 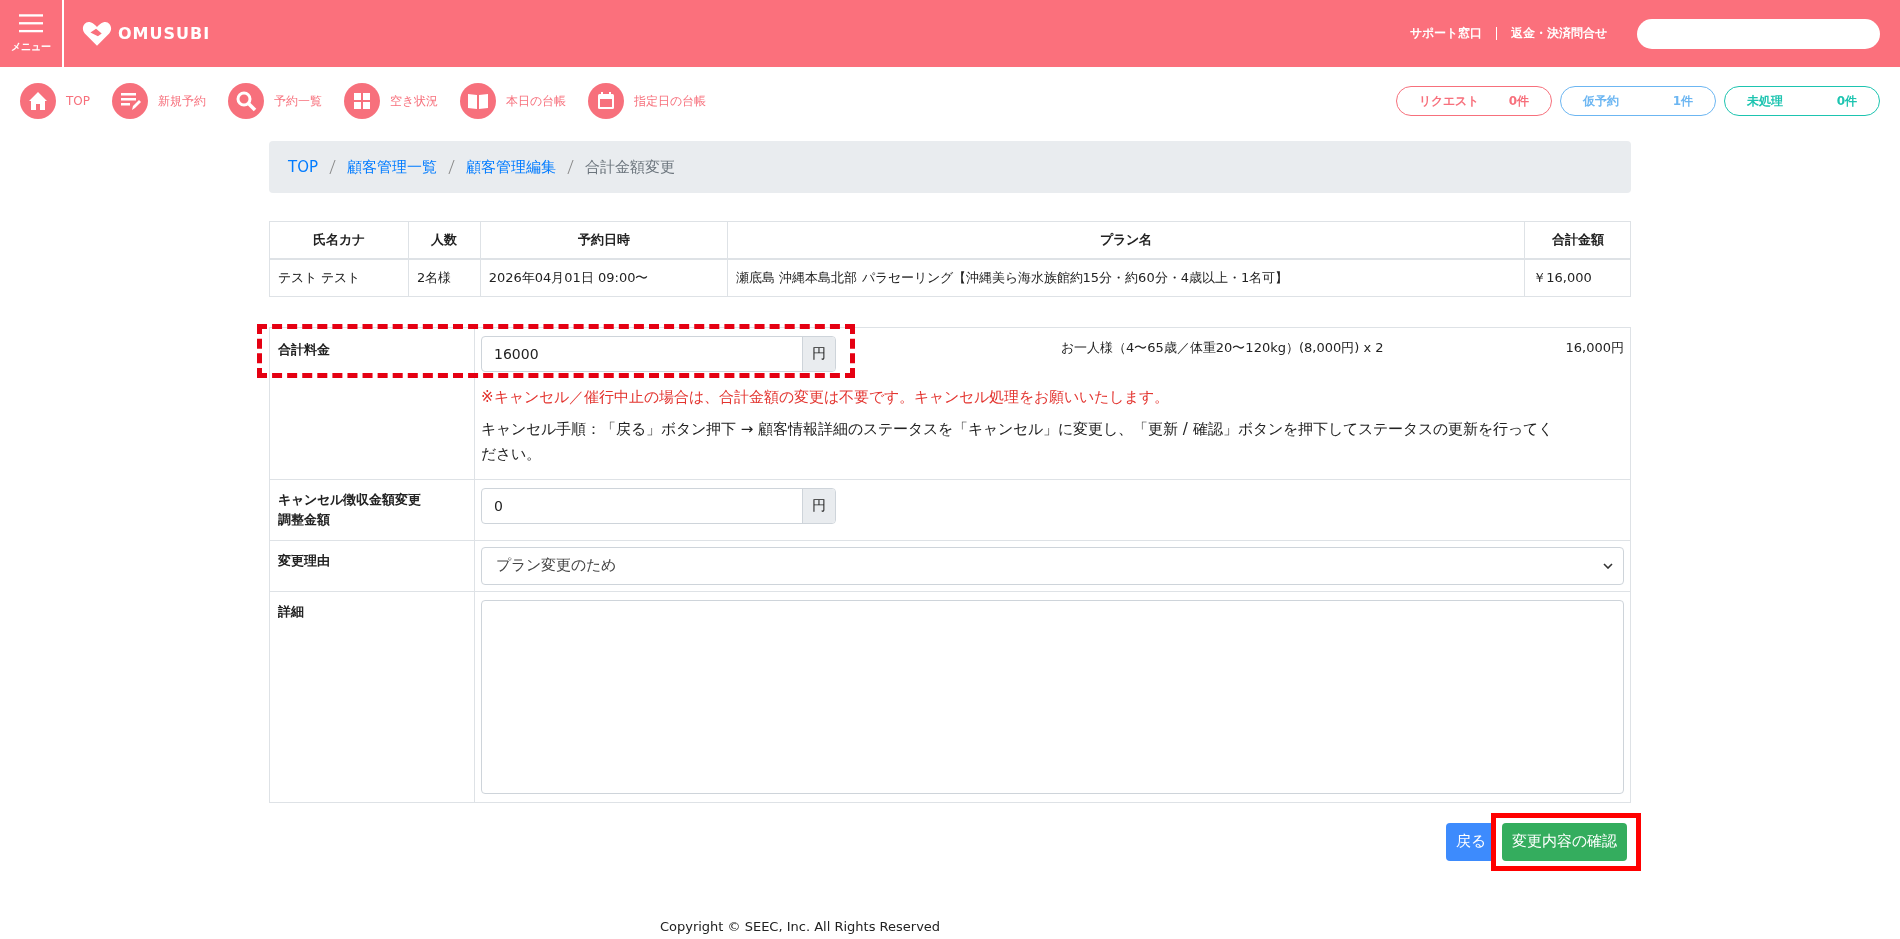 I want to click on breadcrumb-link: TOP, so click(x=303, y=167).